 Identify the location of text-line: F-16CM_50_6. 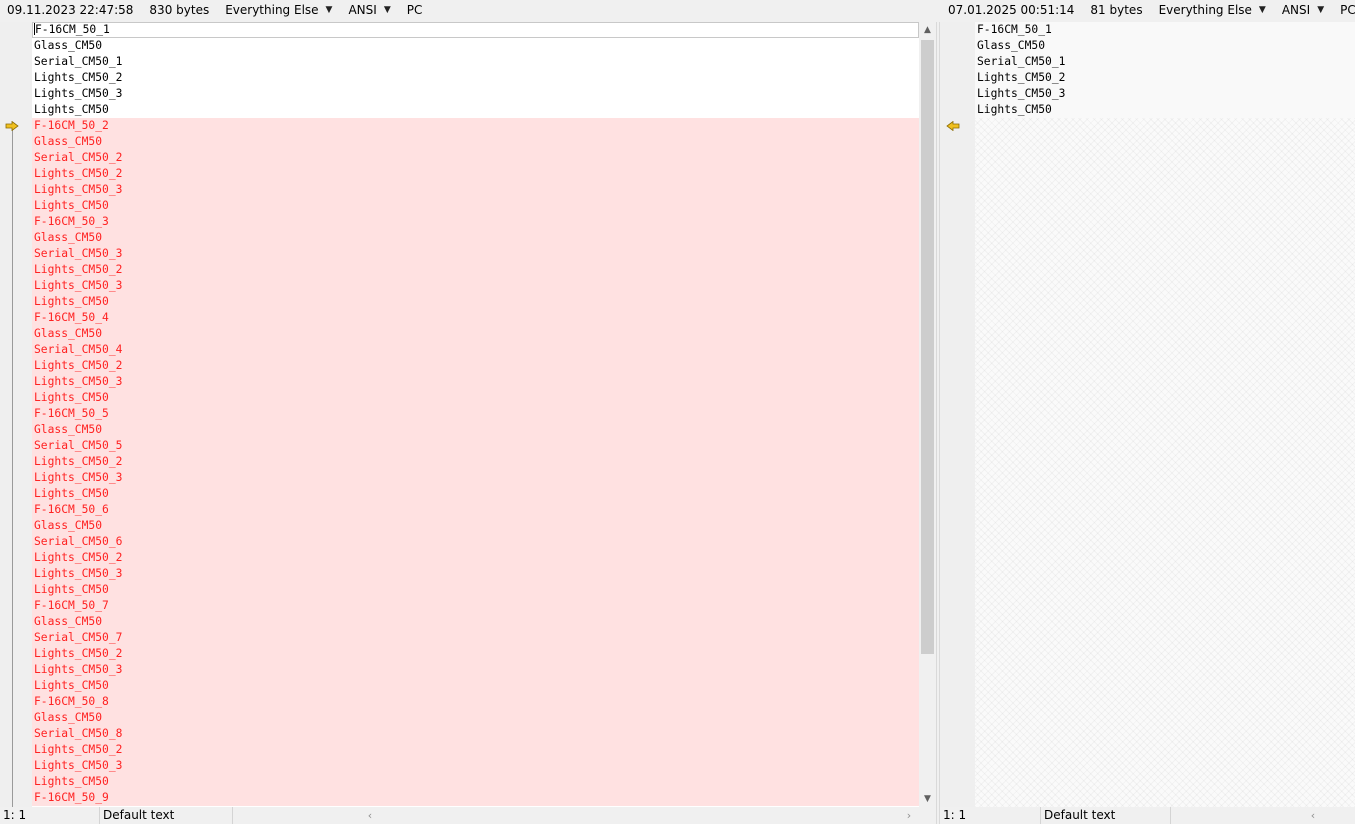
(475, 510).